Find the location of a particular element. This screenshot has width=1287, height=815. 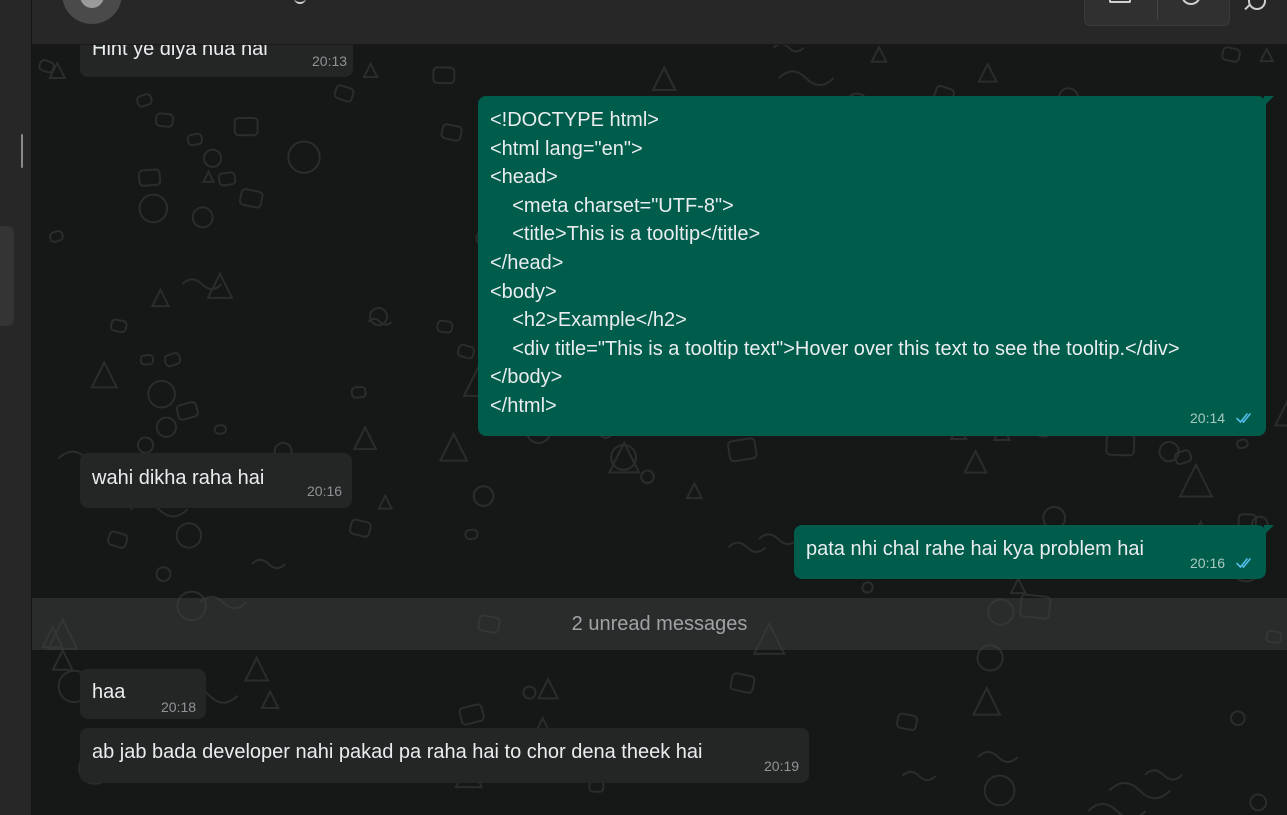

call-button-group is located at coordinates (1157, 13).